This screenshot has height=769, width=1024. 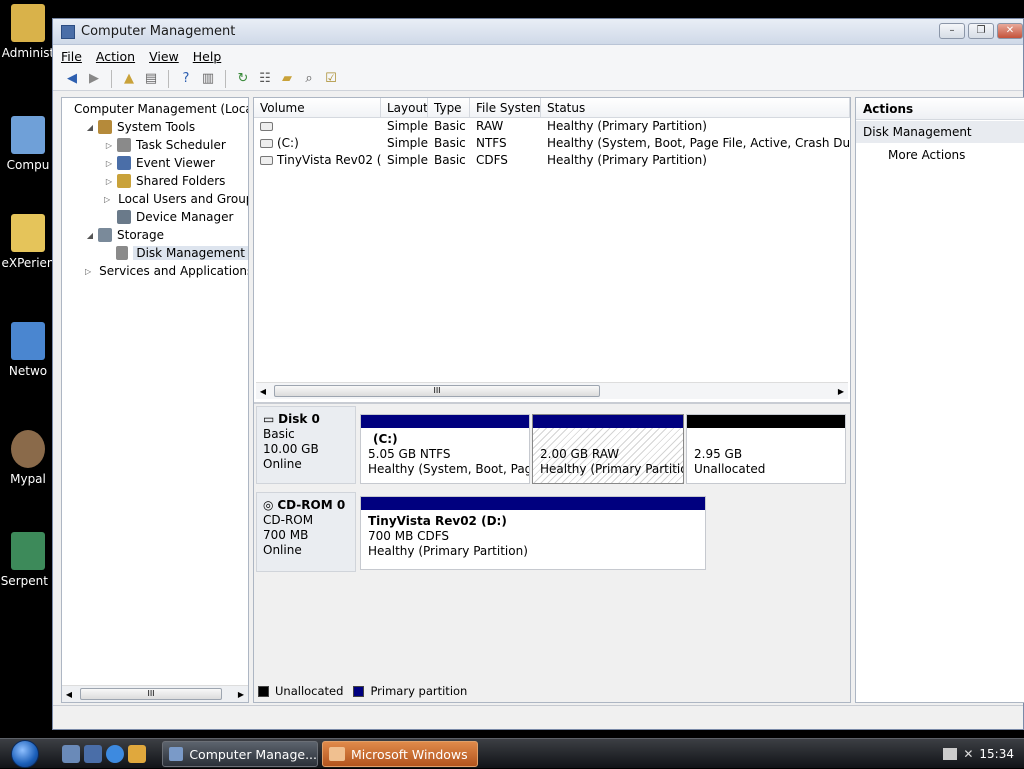 I want to click on task-scheduler-icon, so click(x=124, y=145).